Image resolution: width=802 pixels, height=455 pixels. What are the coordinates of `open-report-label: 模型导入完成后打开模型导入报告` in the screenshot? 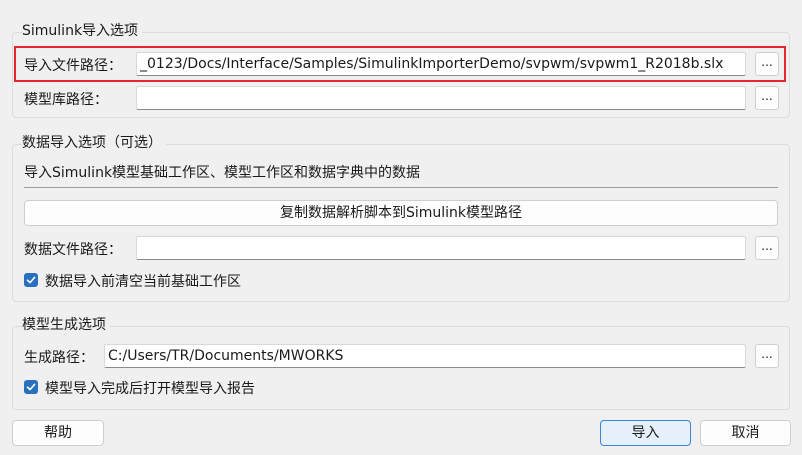 It's located at (150, 388).